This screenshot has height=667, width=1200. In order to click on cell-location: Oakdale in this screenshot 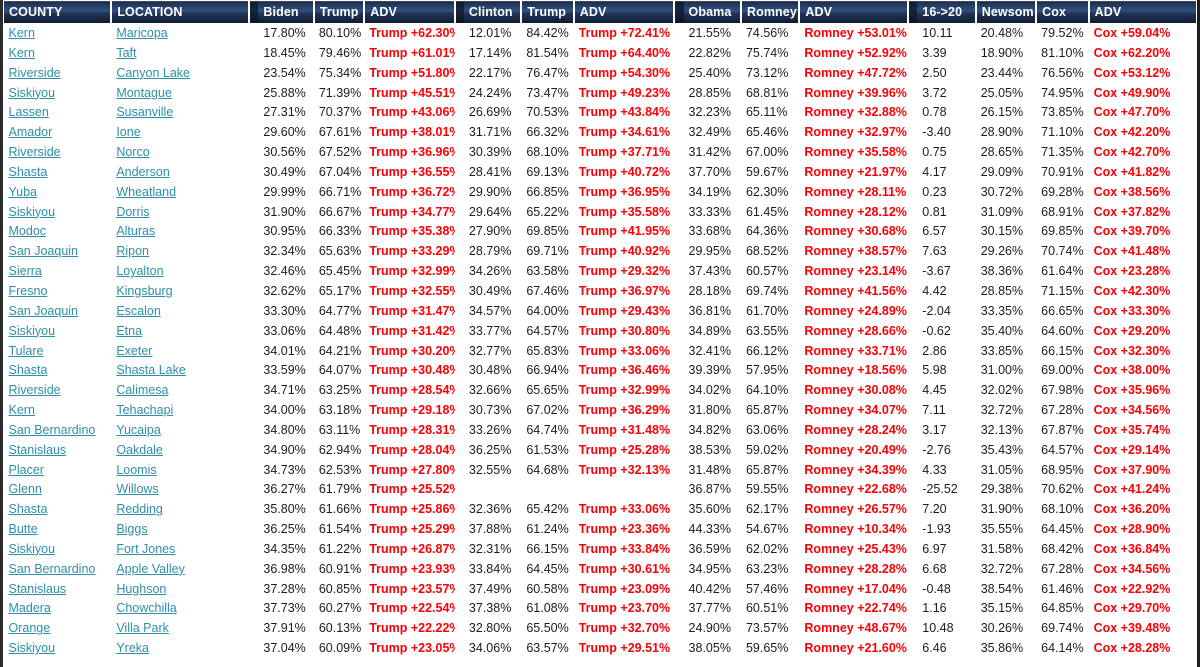, I will do `click(180, 451)`.